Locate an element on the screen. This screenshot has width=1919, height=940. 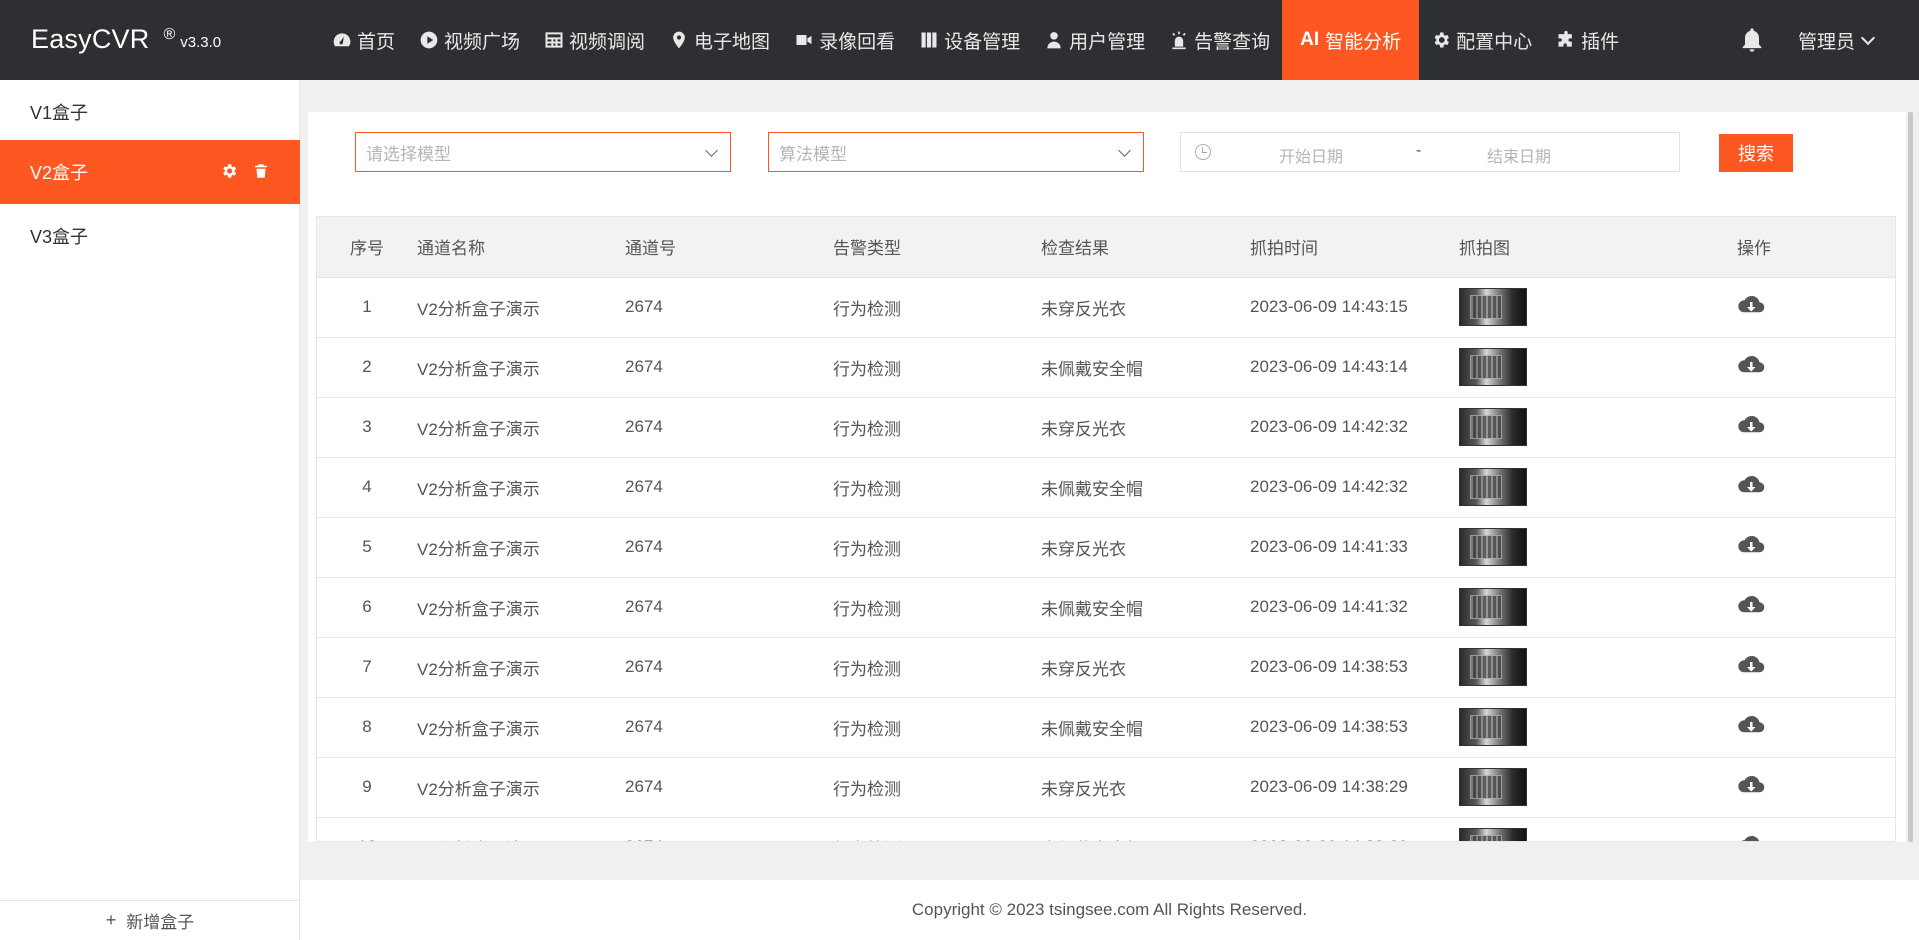
nav-item-label: 插件 is located at coordinates (1600, 42).